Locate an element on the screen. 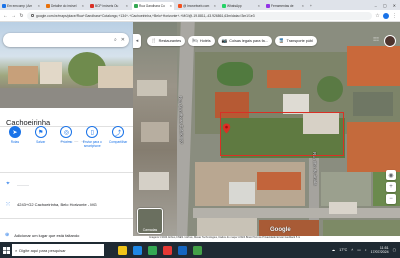  hotel-icon: 🛏 is located at coordinates (195, 40).